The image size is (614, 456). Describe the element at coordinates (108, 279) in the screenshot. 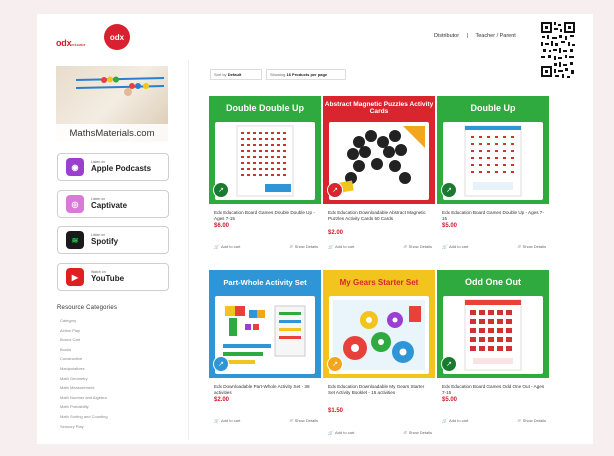

I see `pod-name: YouTube` at that location.